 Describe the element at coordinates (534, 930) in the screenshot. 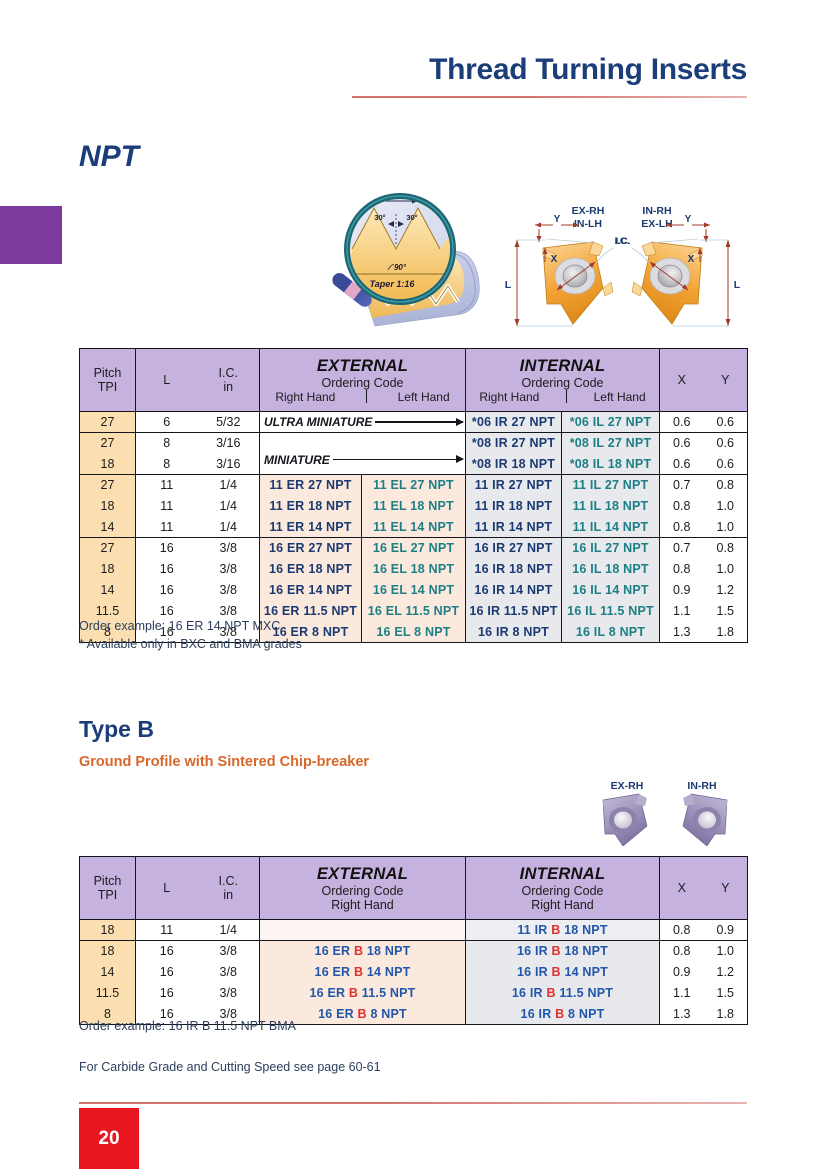

I see `code-prefix: 11 IR` at that location.